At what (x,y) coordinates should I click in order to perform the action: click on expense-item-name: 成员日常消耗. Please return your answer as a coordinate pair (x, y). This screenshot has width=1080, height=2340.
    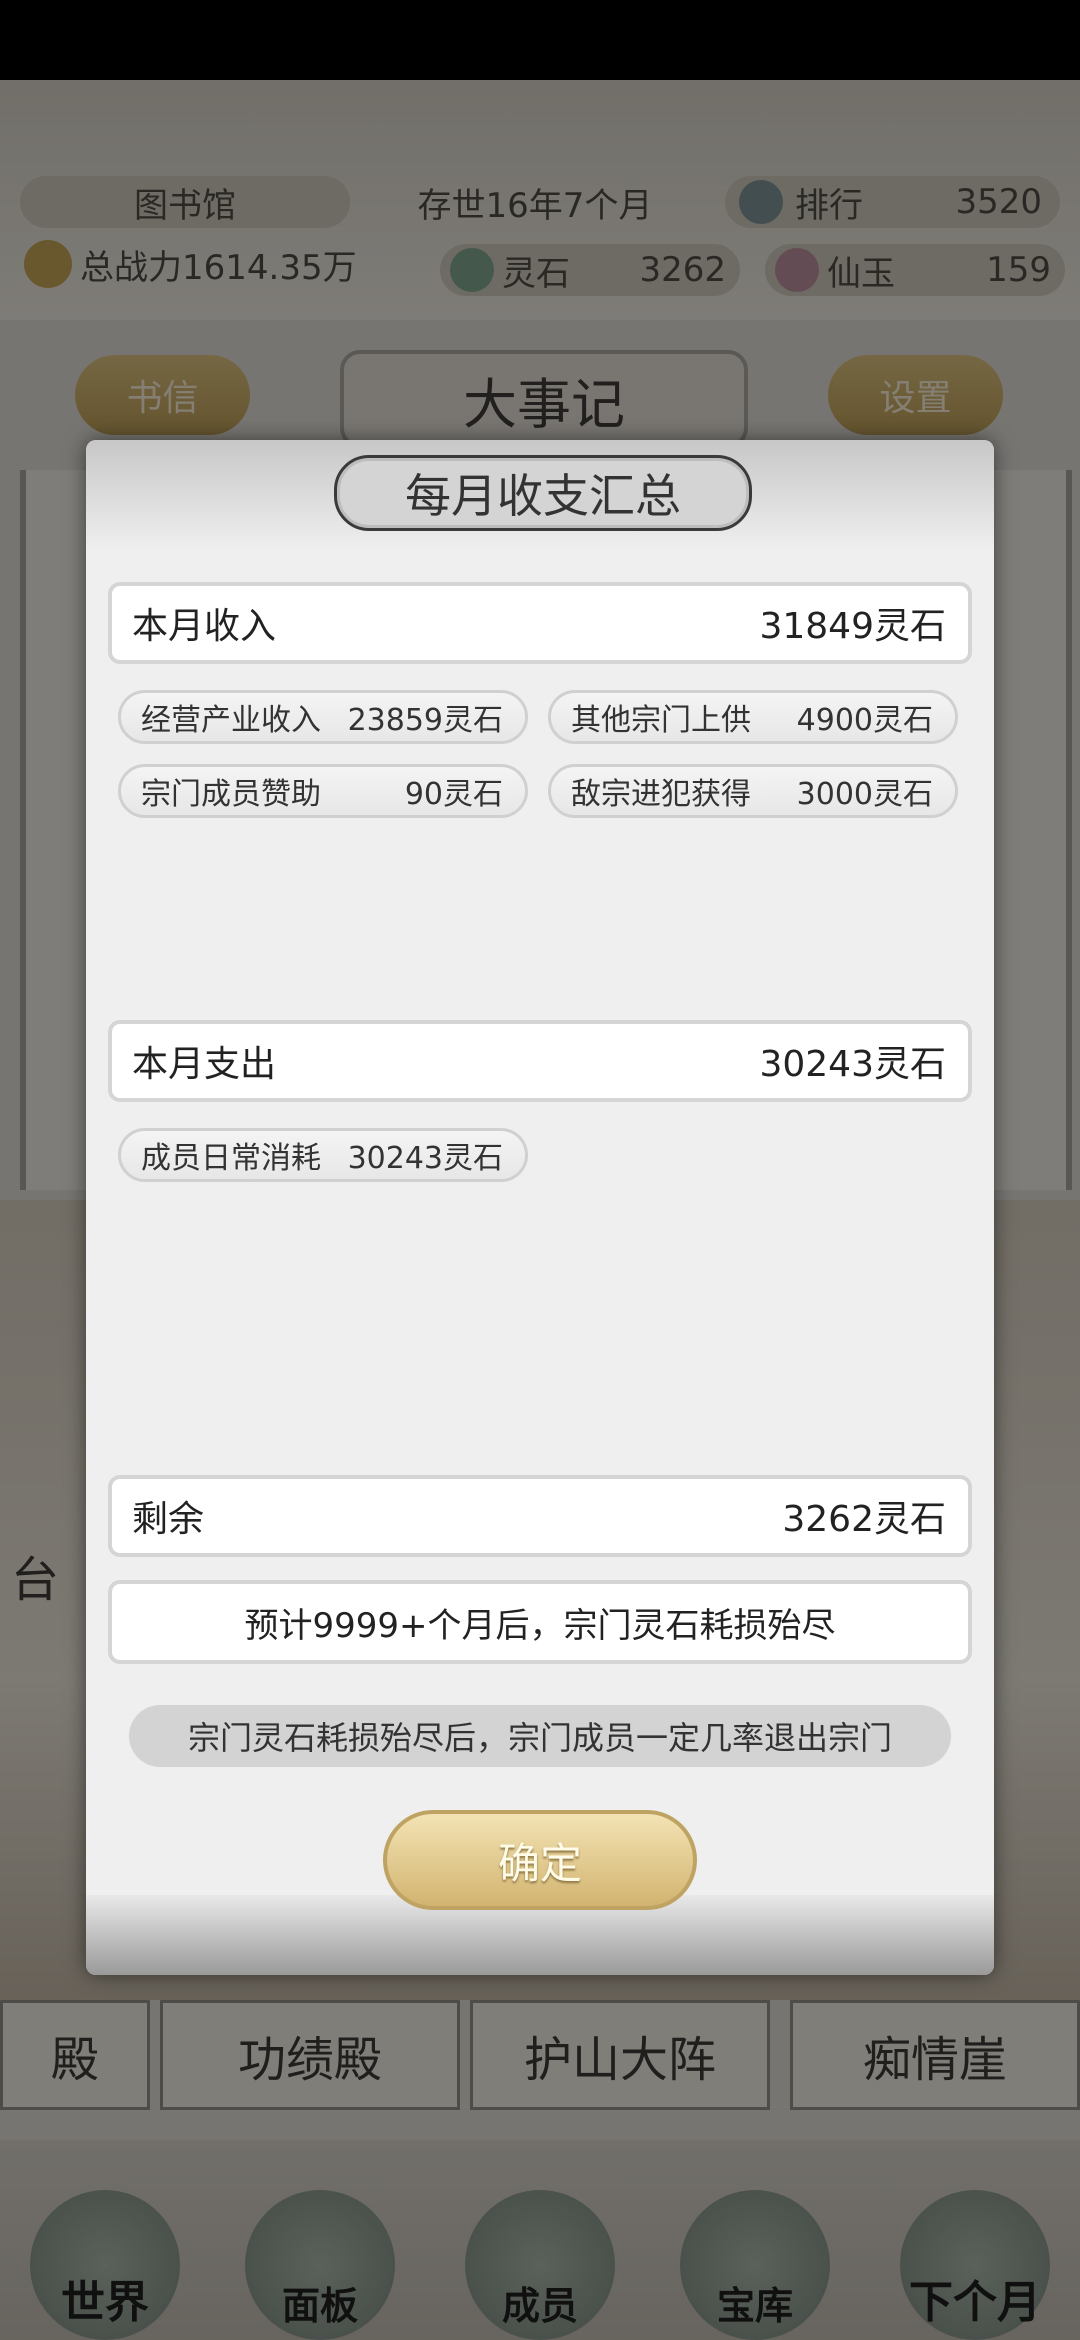
    Looking at the image, I should click on (231, 1158).